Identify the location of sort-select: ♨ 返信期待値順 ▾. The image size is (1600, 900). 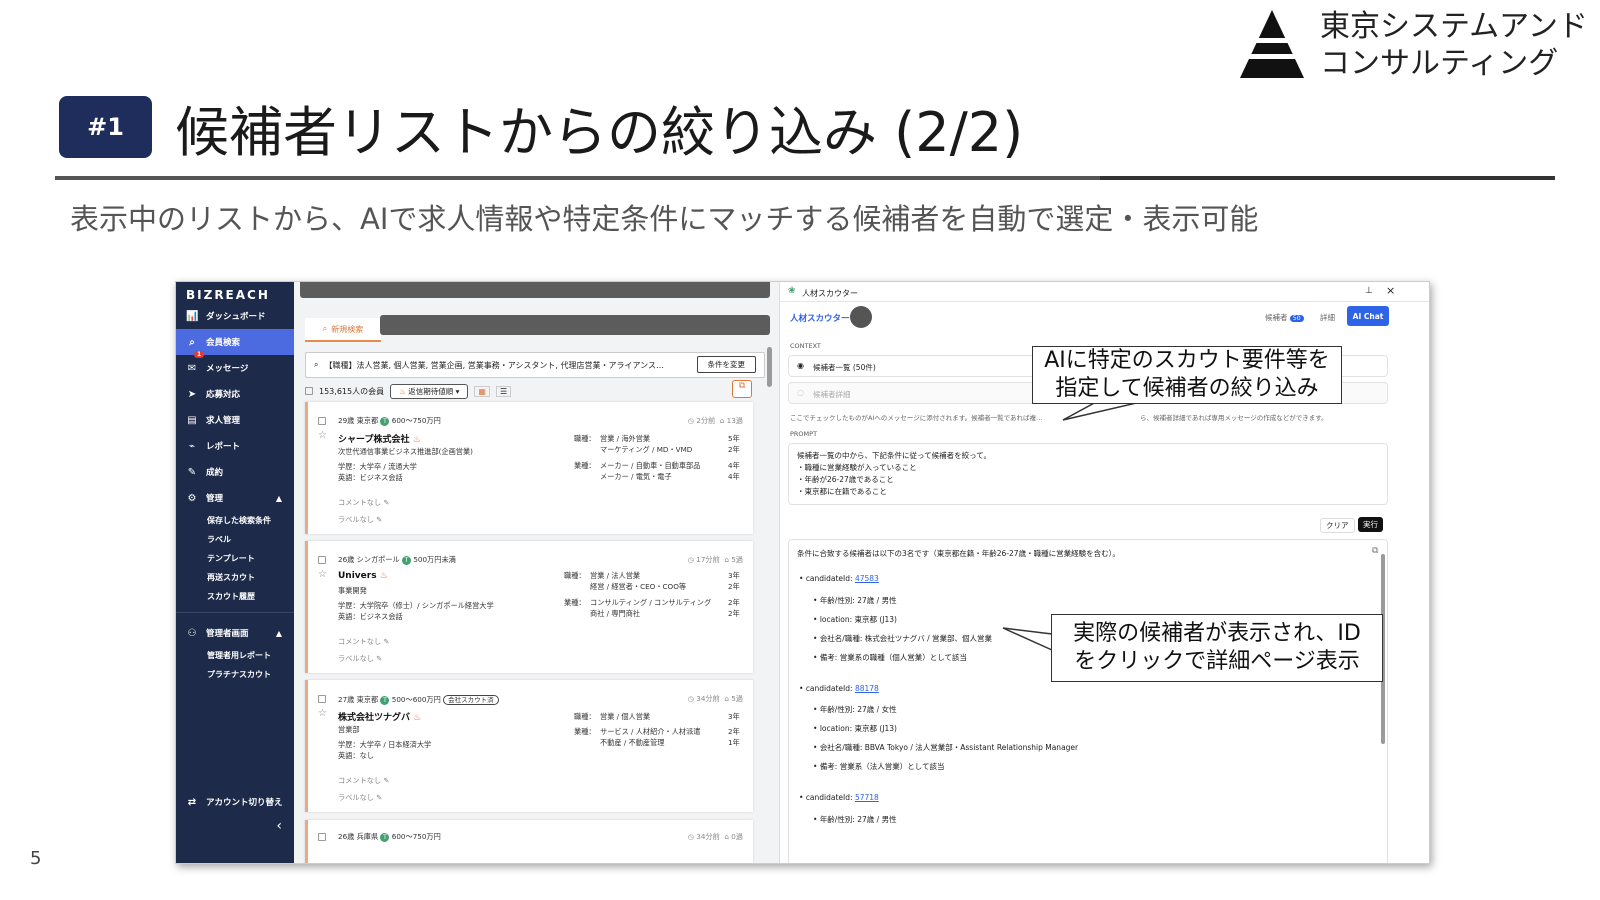
(429, 391).